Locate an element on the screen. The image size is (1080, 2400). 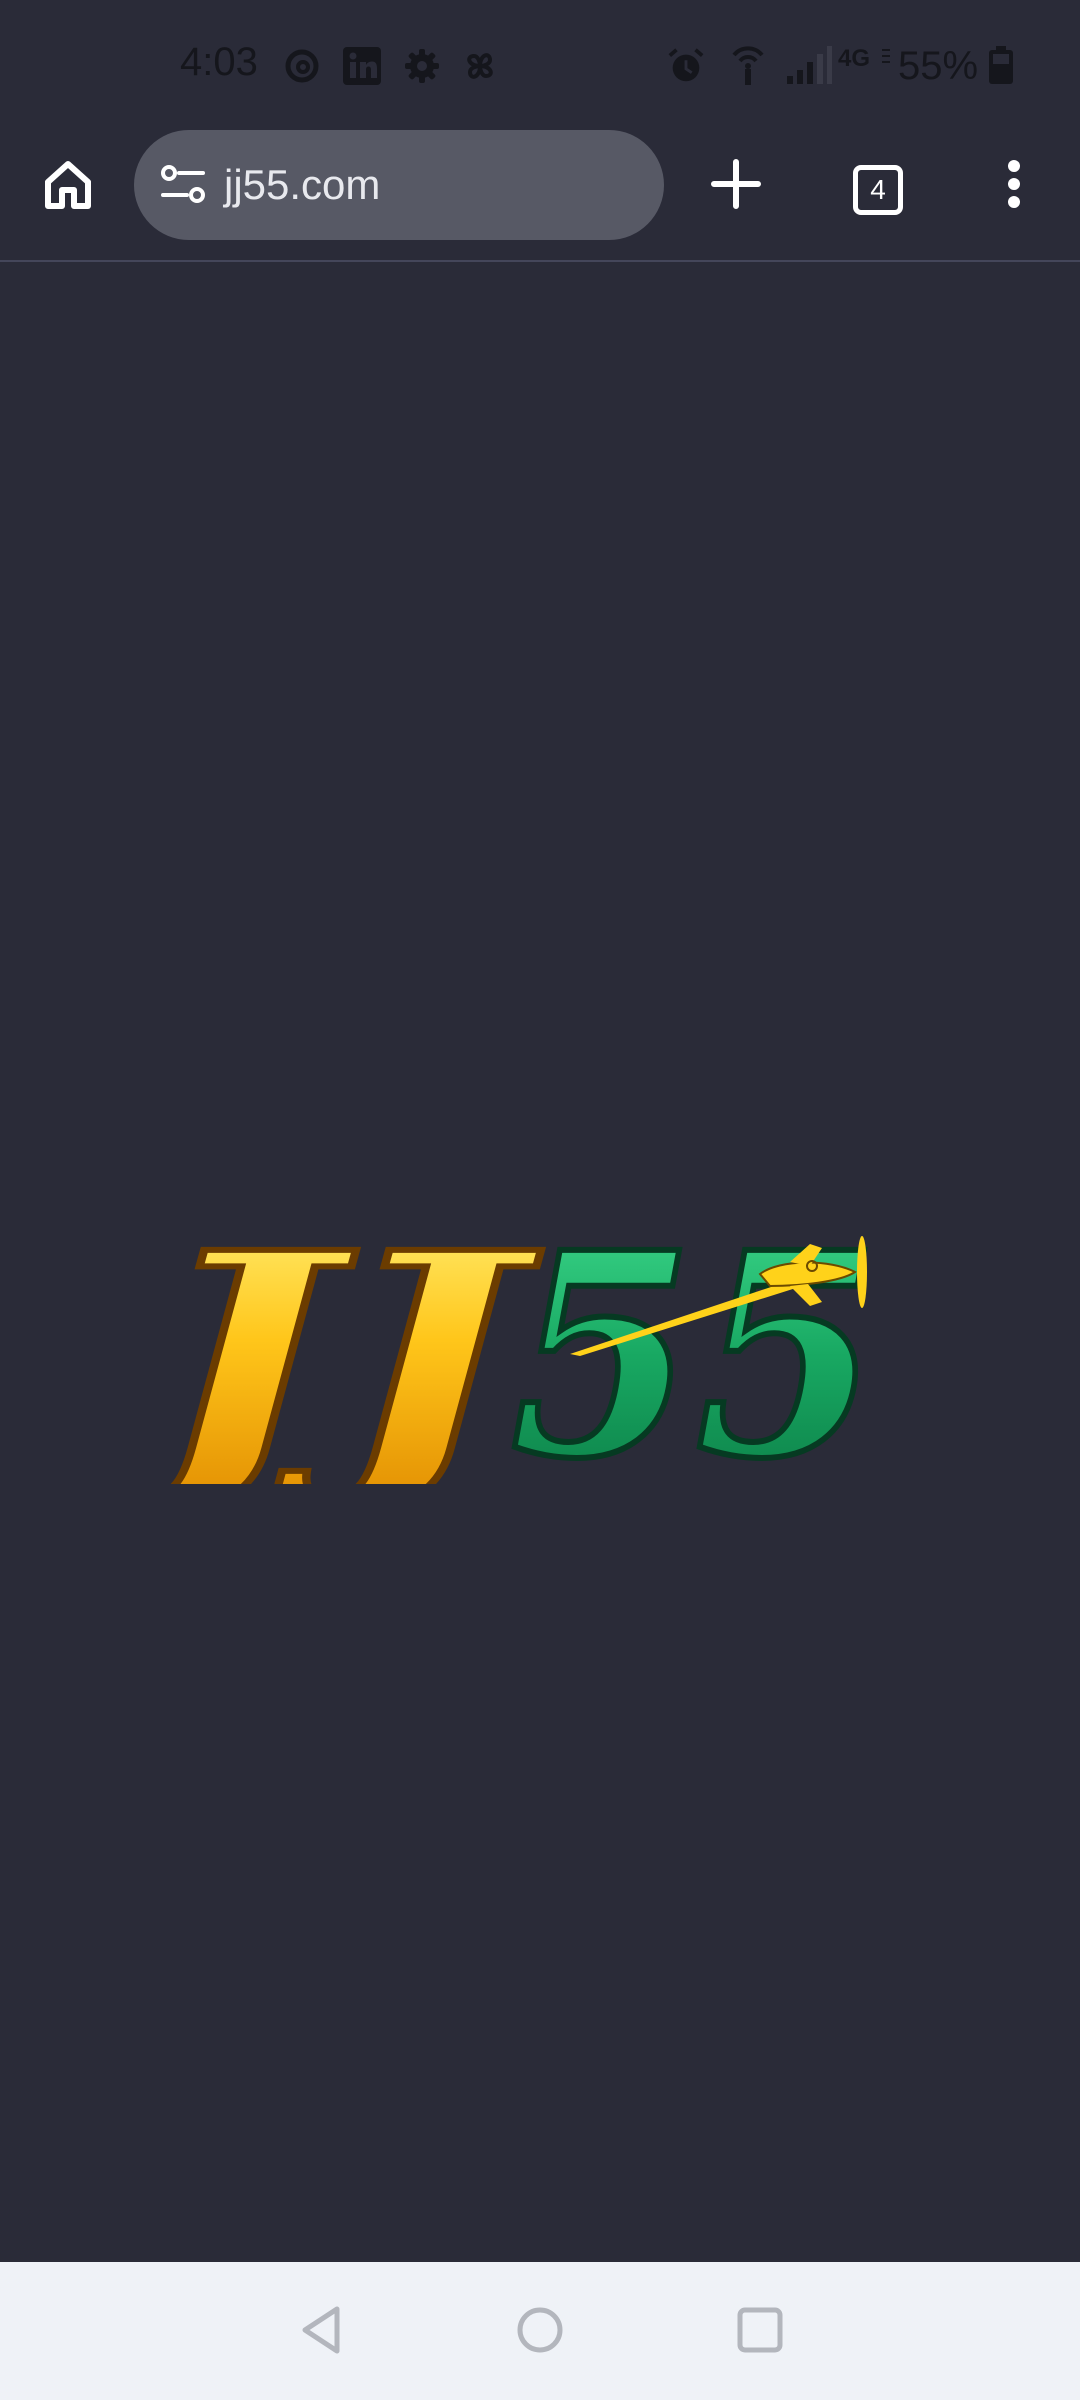
hotspot-icon is located at coordinates (748, 66).